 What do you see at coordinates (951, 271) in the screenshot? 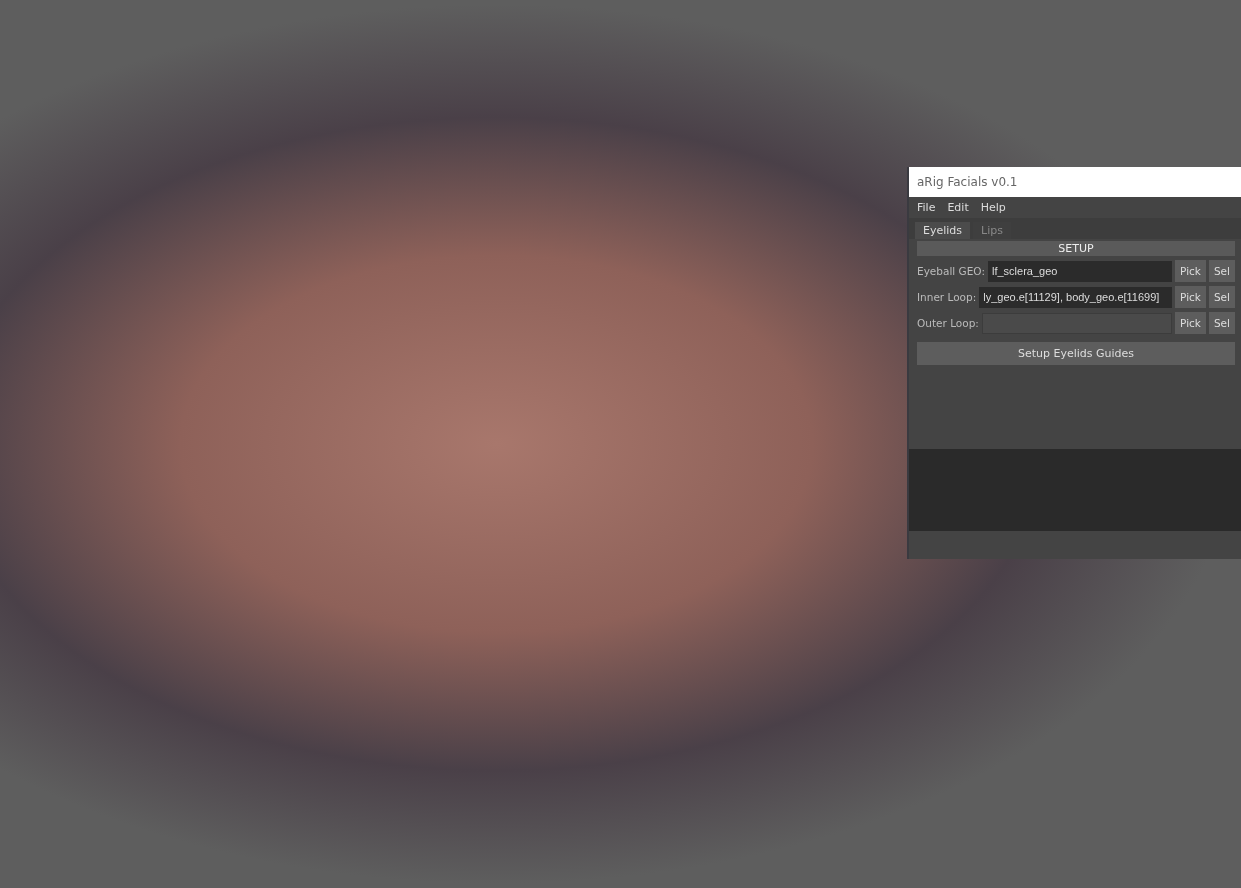
I see `field-label: Eyeball GEO:` at bounding box center [951, 271].